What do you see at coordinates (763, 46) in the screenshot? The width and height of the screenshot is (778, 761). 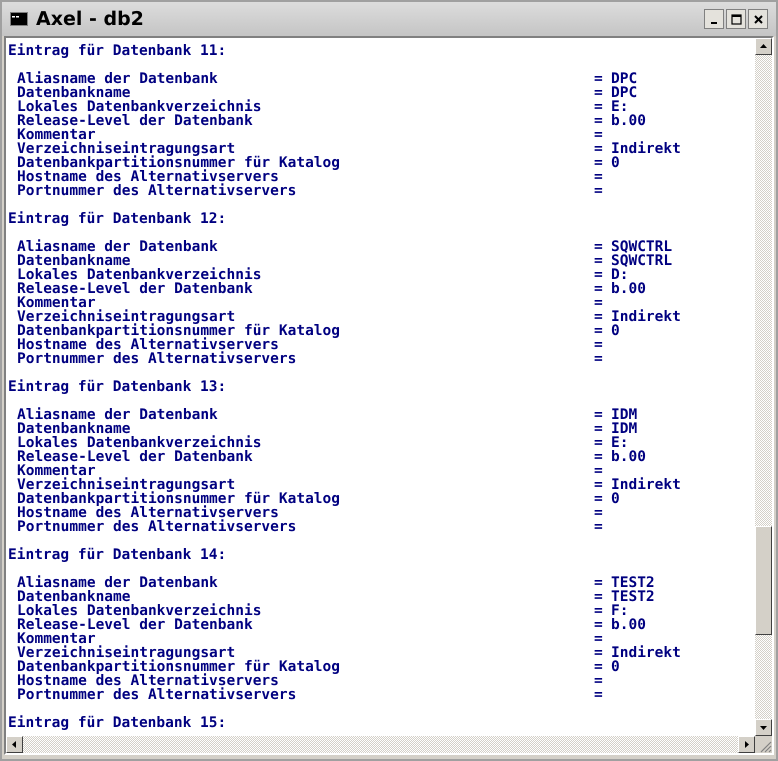 I see `scroll-up-button` at bounding box center [763, 46].